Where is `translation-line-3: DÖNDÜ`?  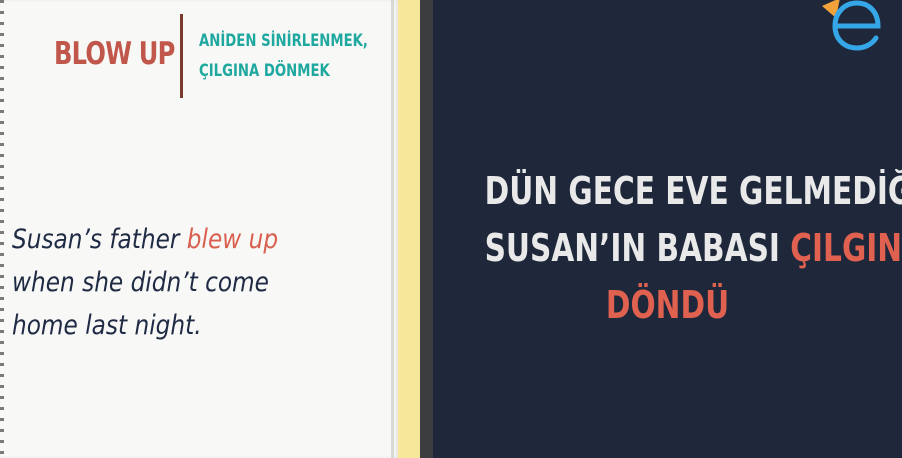
translation-line-3: DÖNDÜ is located at coordinates (668, 305).